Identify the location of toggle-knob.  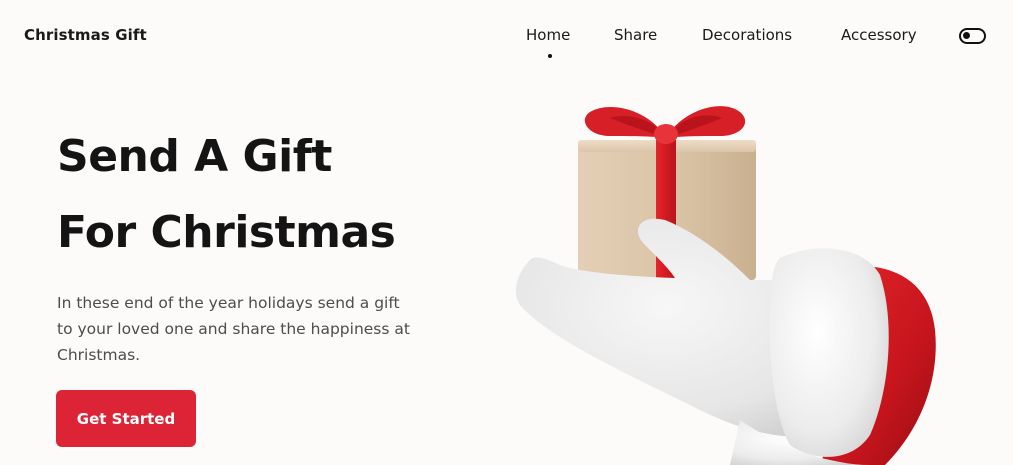
(966, 35).